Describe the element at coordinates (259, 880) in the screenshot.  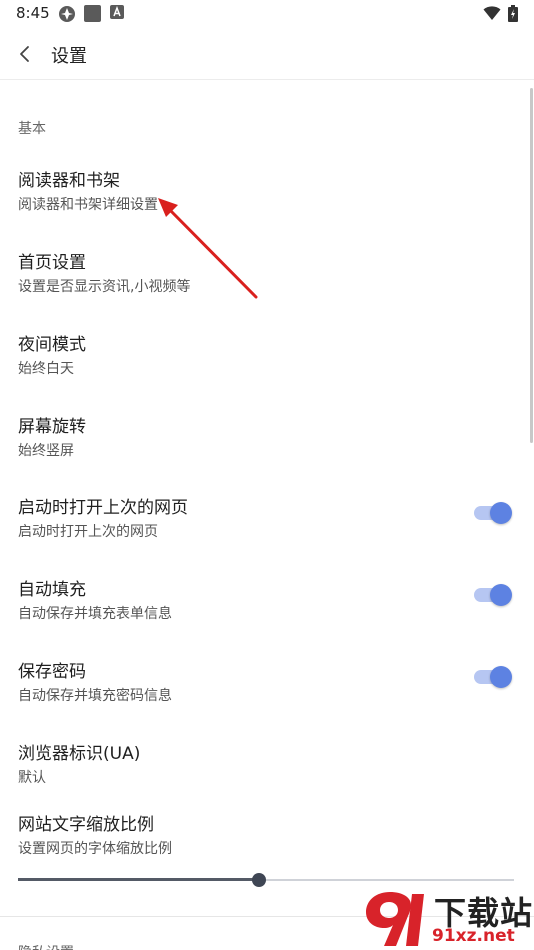
I see `slider-thumb` at that location.